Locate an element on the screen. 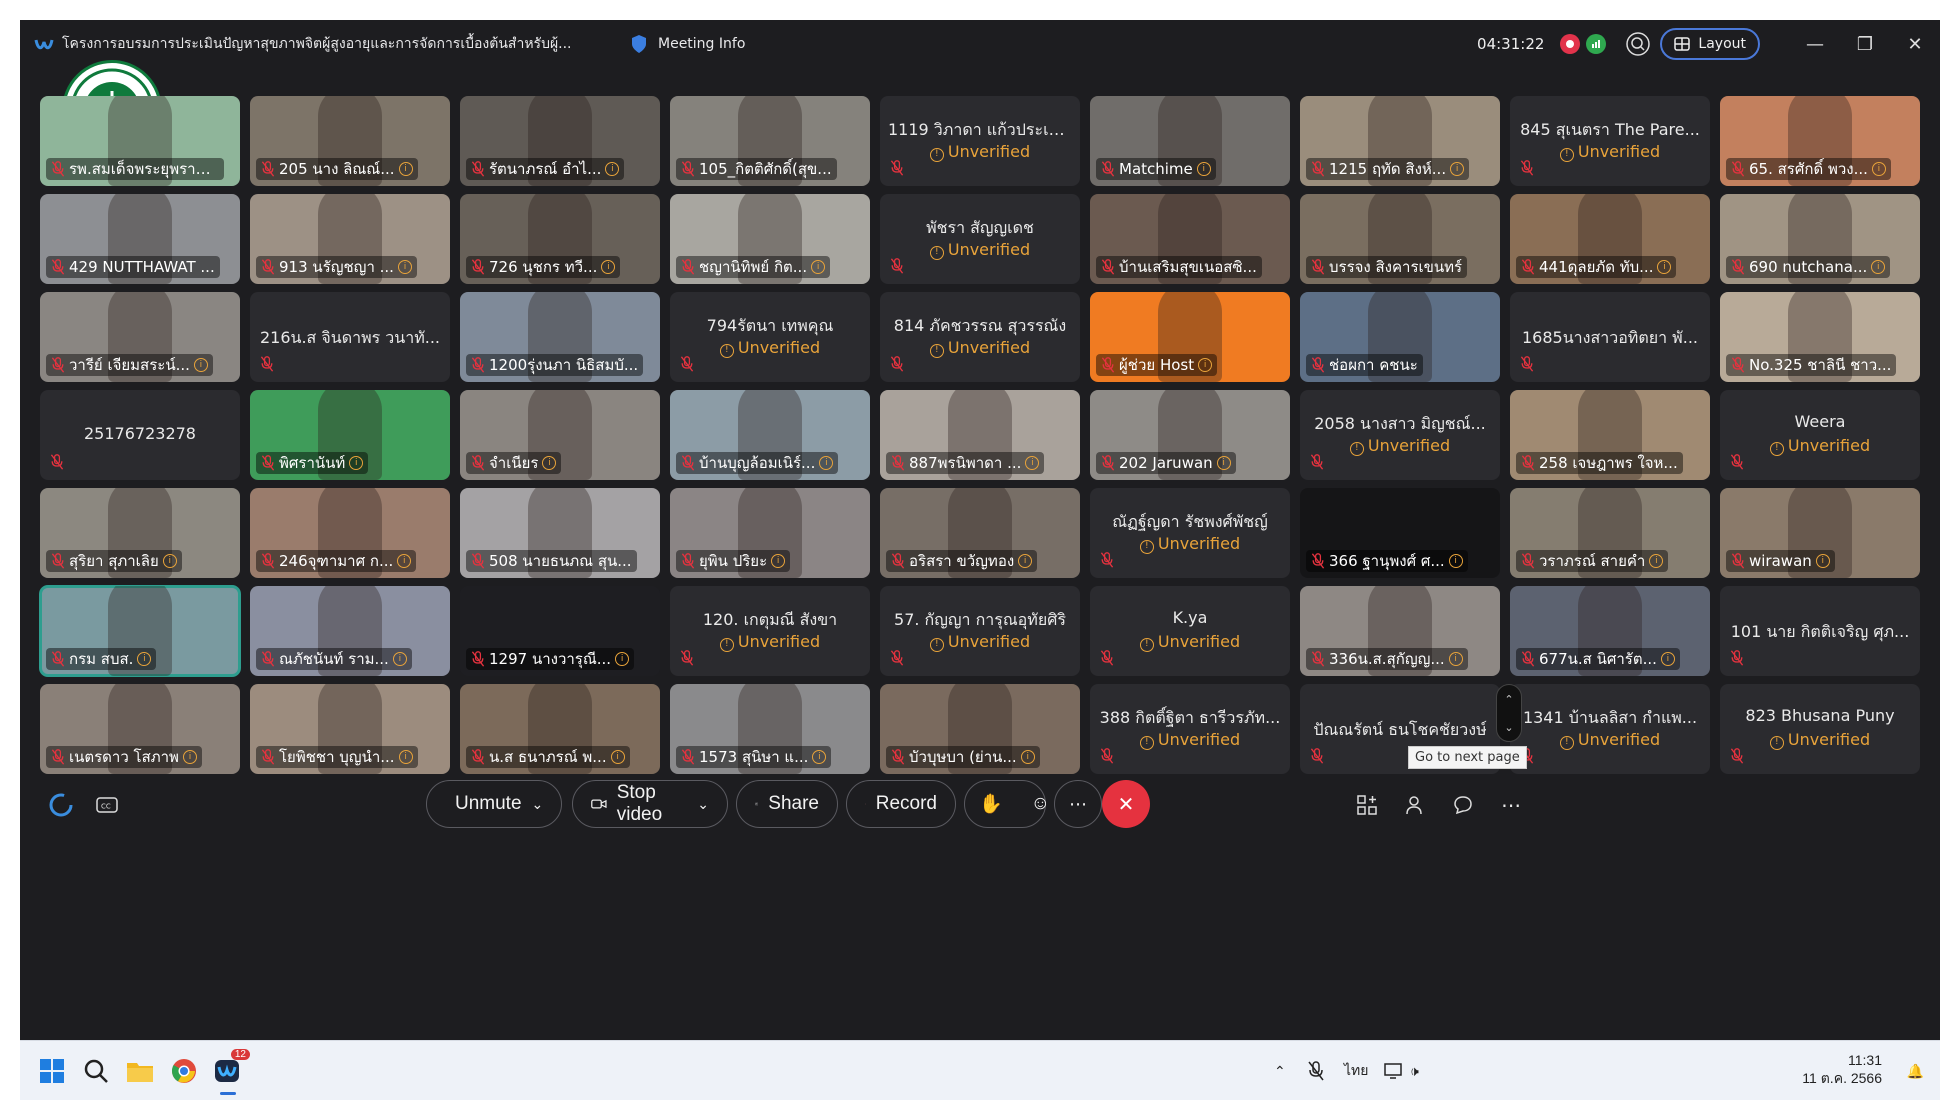  participant-tile: 794รัตนา เทพคุณ ! Unverified is located at coordinates (770, 337).